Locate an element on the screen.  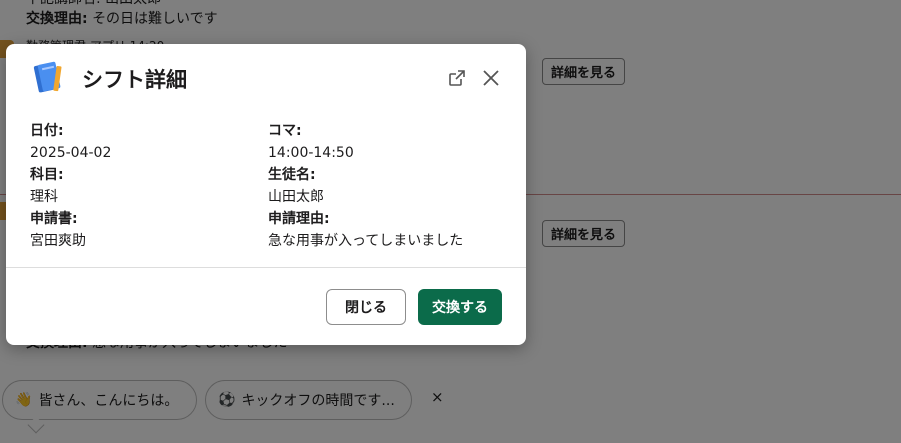
field-applicant: 申請書: 宮田爽助 is located at coordinates (145, 230).